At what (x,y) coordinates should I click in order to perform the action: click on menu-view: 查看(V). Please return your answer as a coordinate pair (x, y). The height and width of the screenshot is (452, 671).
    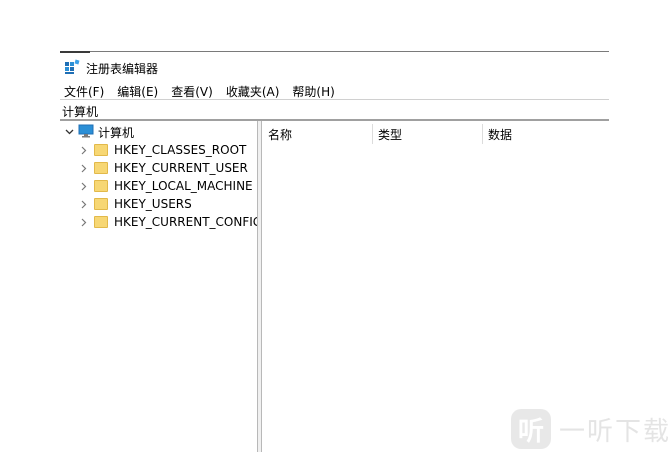
    Looking at the image, I should click on (192, 91).